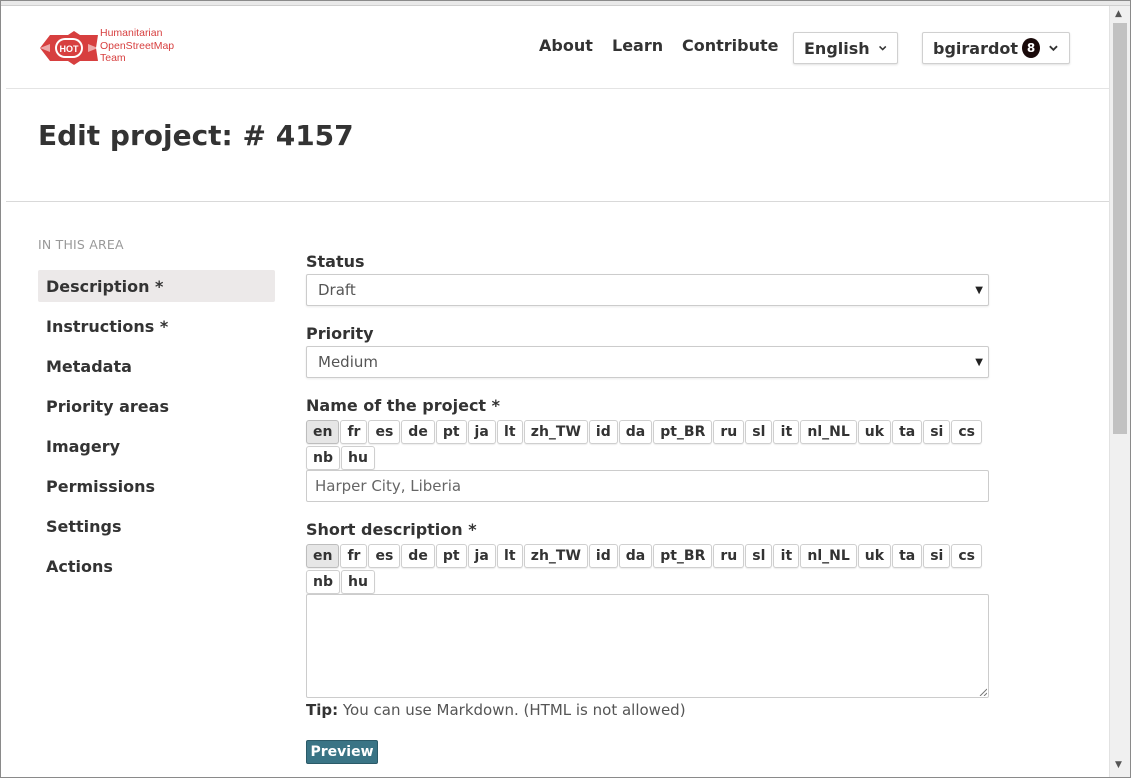  I want to click on priority-label: Priority, so click(340, 333).